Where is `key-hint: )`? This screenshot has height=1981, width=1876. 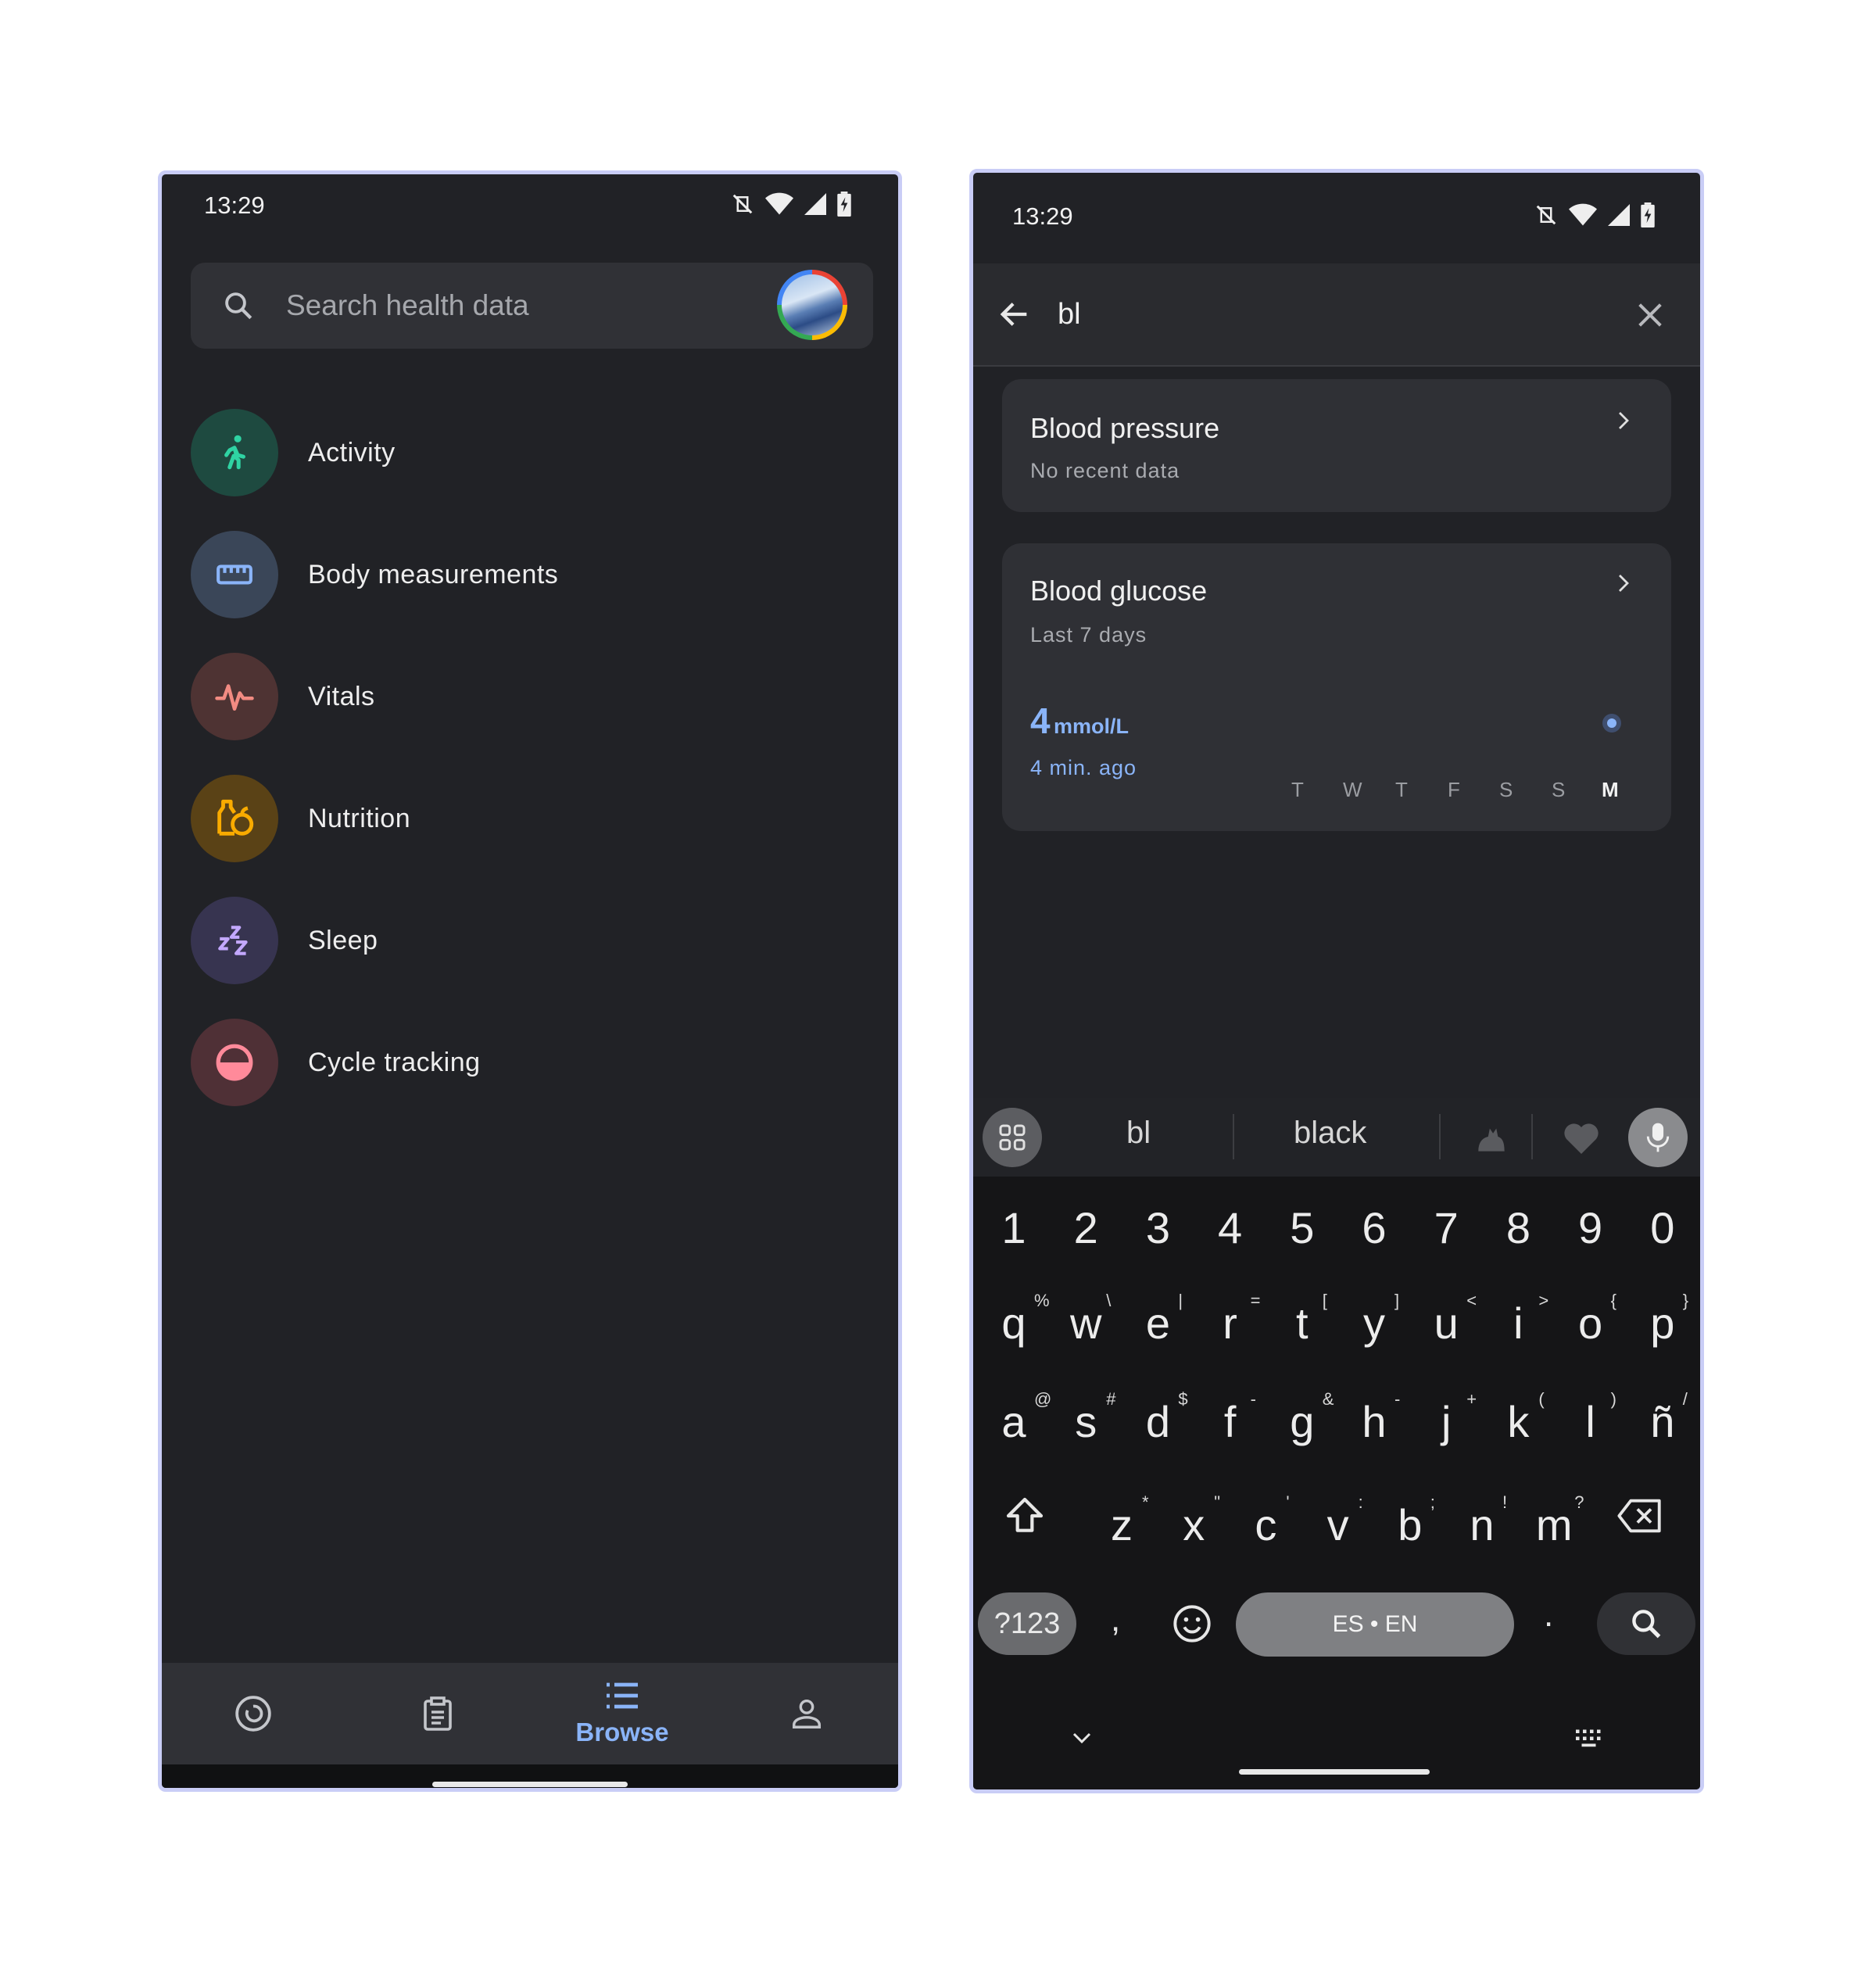
key-hint: ) is located at coordinates (1613, 1399).